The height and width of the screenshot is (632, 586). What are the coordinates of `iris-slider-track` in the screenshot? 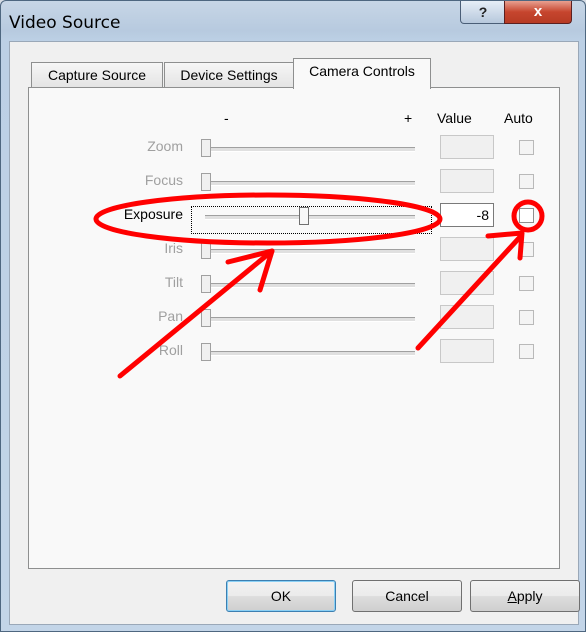 It's located at (310, 251).